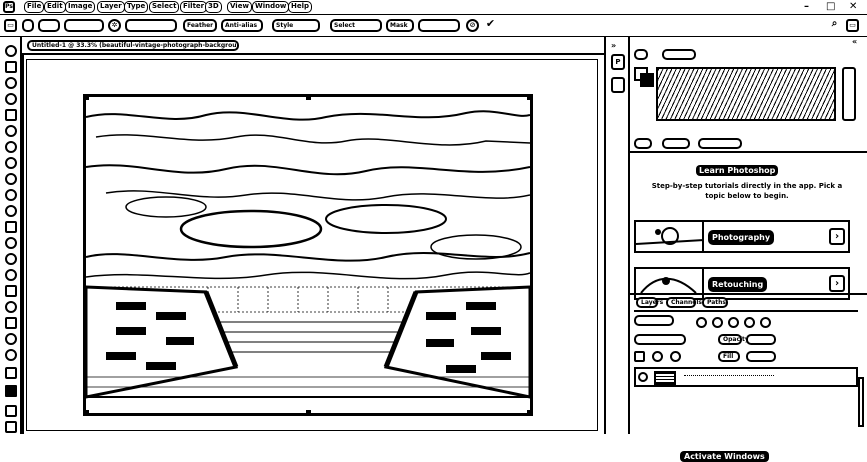  What do you see at coordinates (720, 143) in the screenshot?
I see `panel-tab-learn` at bounding box center [720, 143].